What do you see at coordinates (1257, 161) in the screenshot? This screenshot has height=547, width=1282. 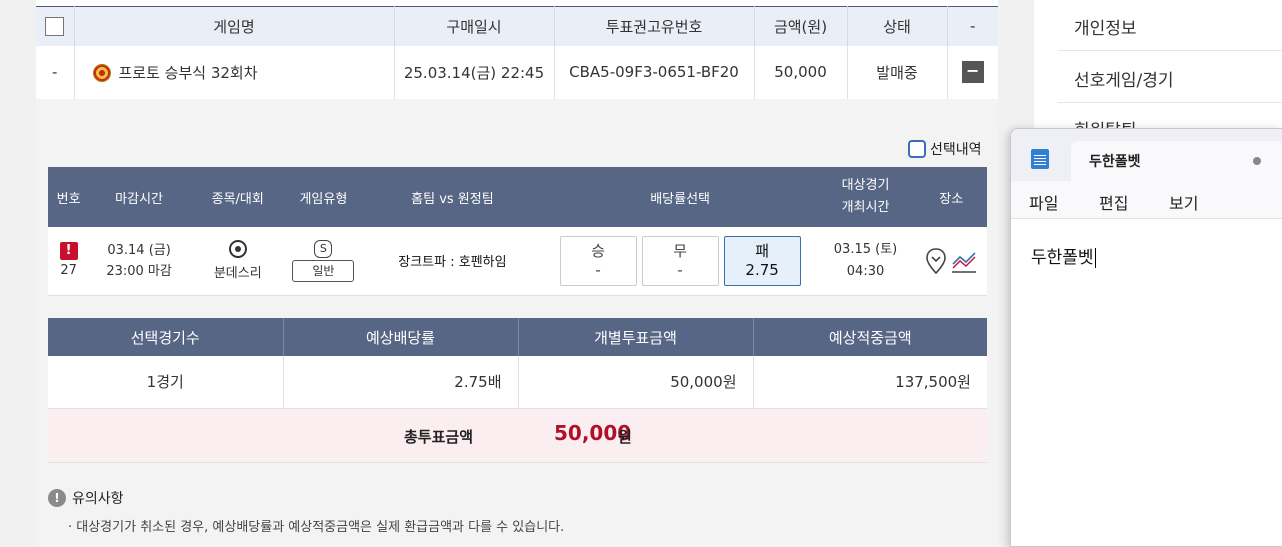 I see `unsaved-dot-icon` at bounding box center [1257, 161].